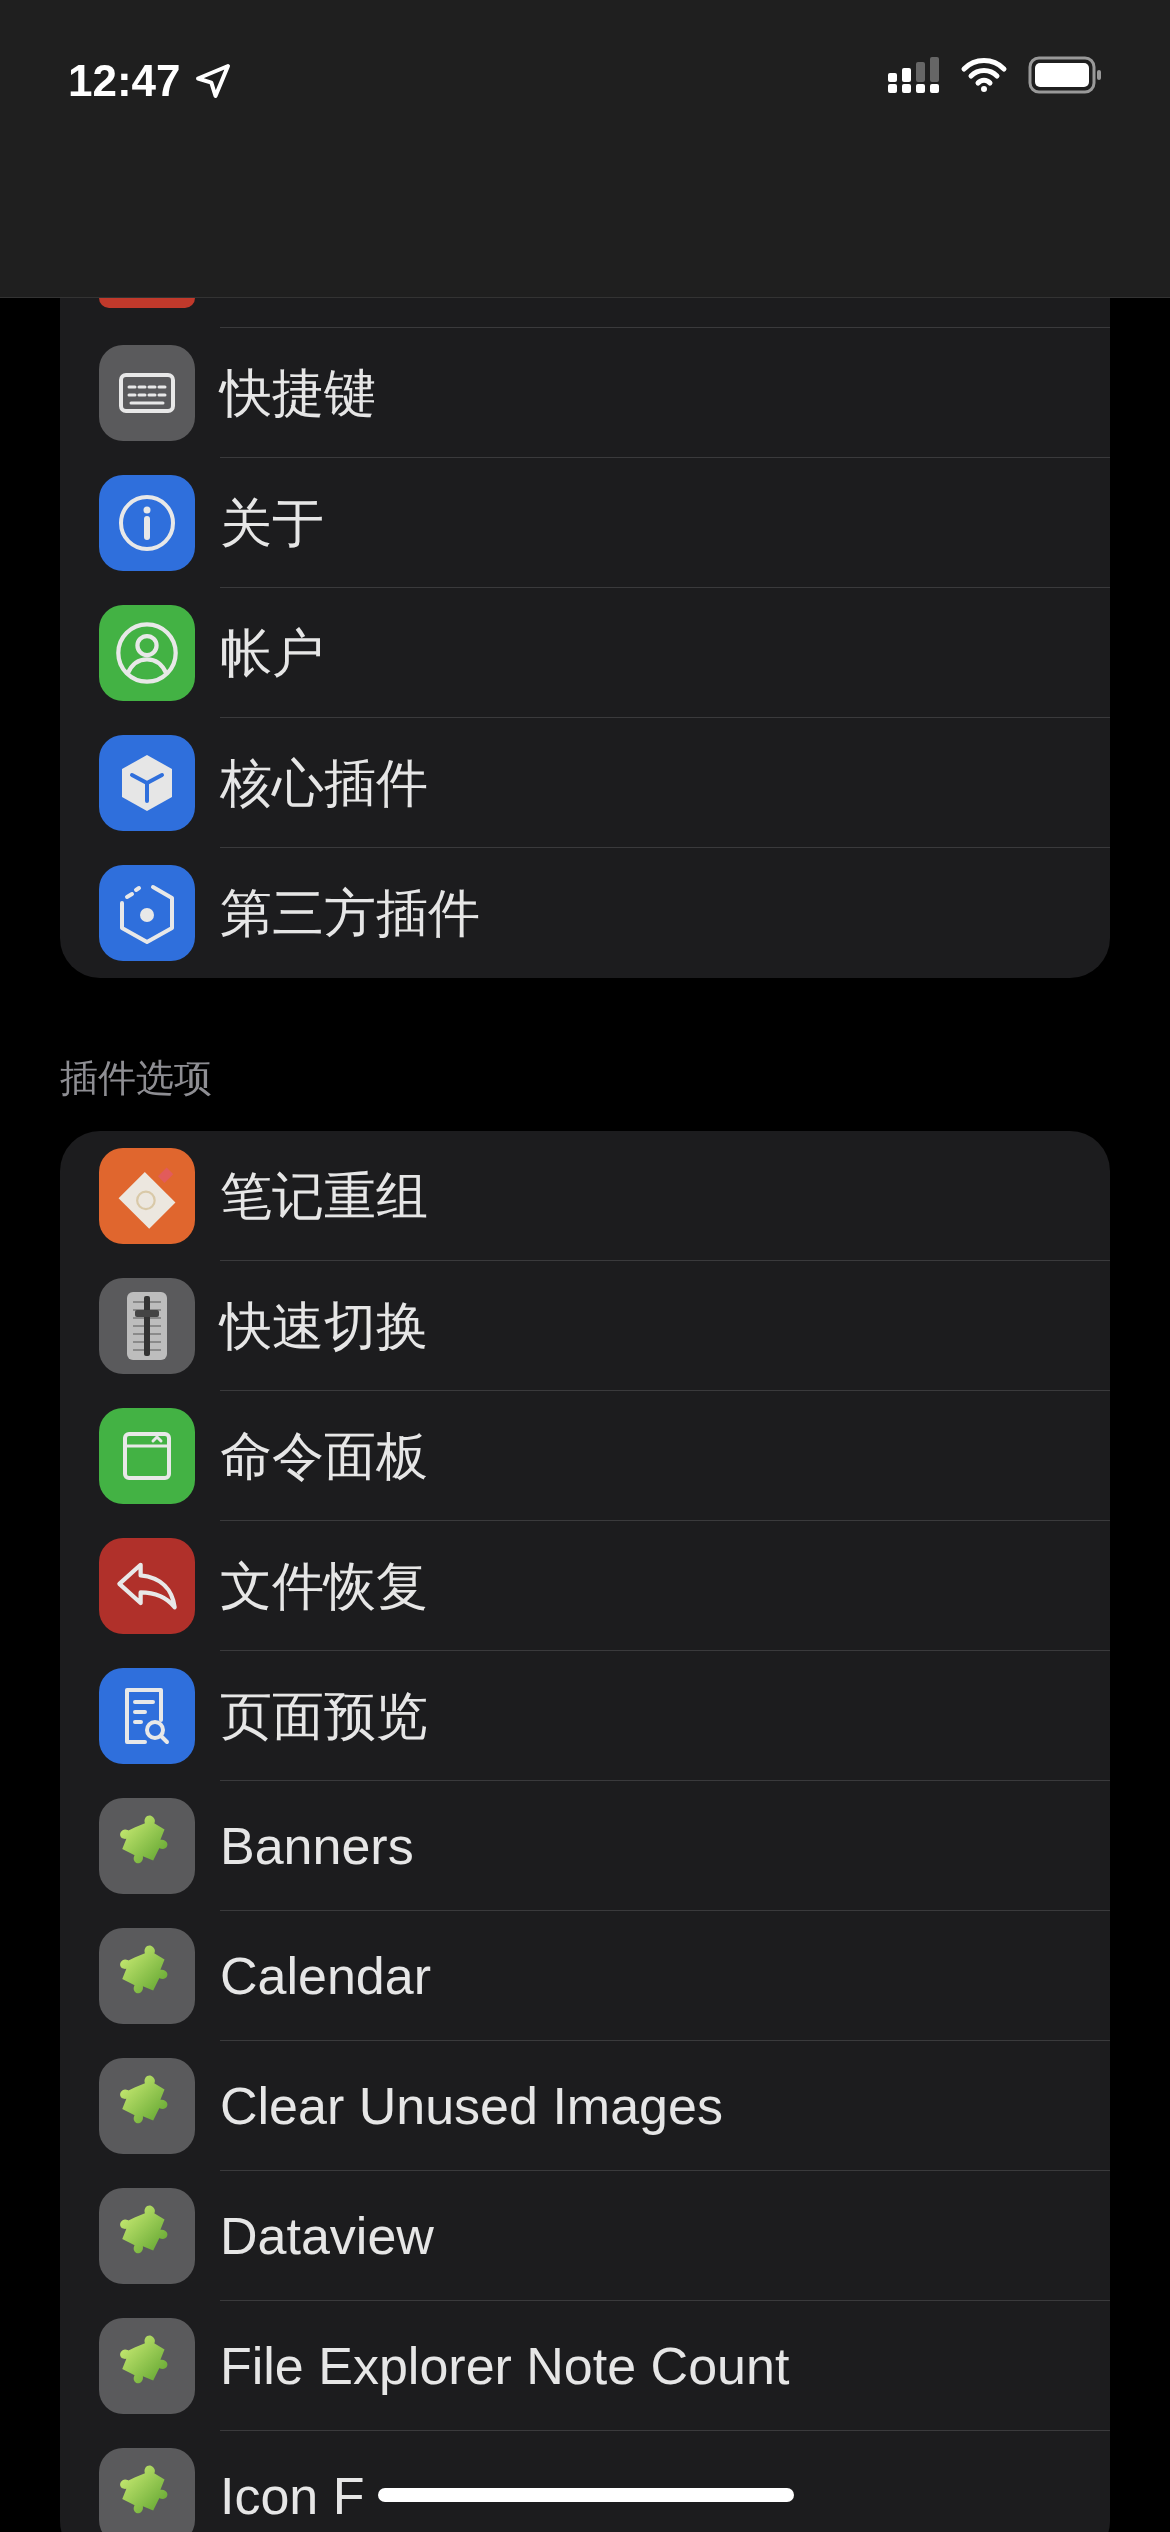 The image size is (1170, 2532). What do you see at coordinates (136, 1078) in the screenshot?
I see `section-header: 插件选项` at bounding box center [136, 1078].